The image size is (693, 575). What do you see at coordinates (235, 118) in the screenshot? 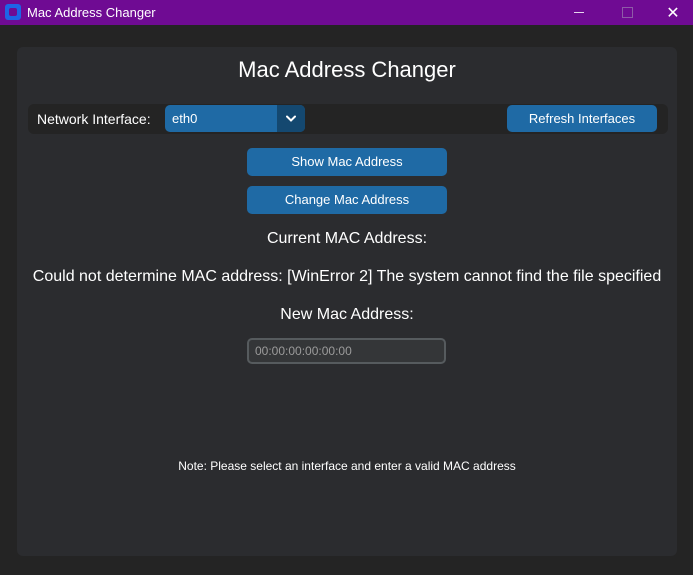
I see `network-interface-dropdown: eth0` at bounding box center [235, 118].